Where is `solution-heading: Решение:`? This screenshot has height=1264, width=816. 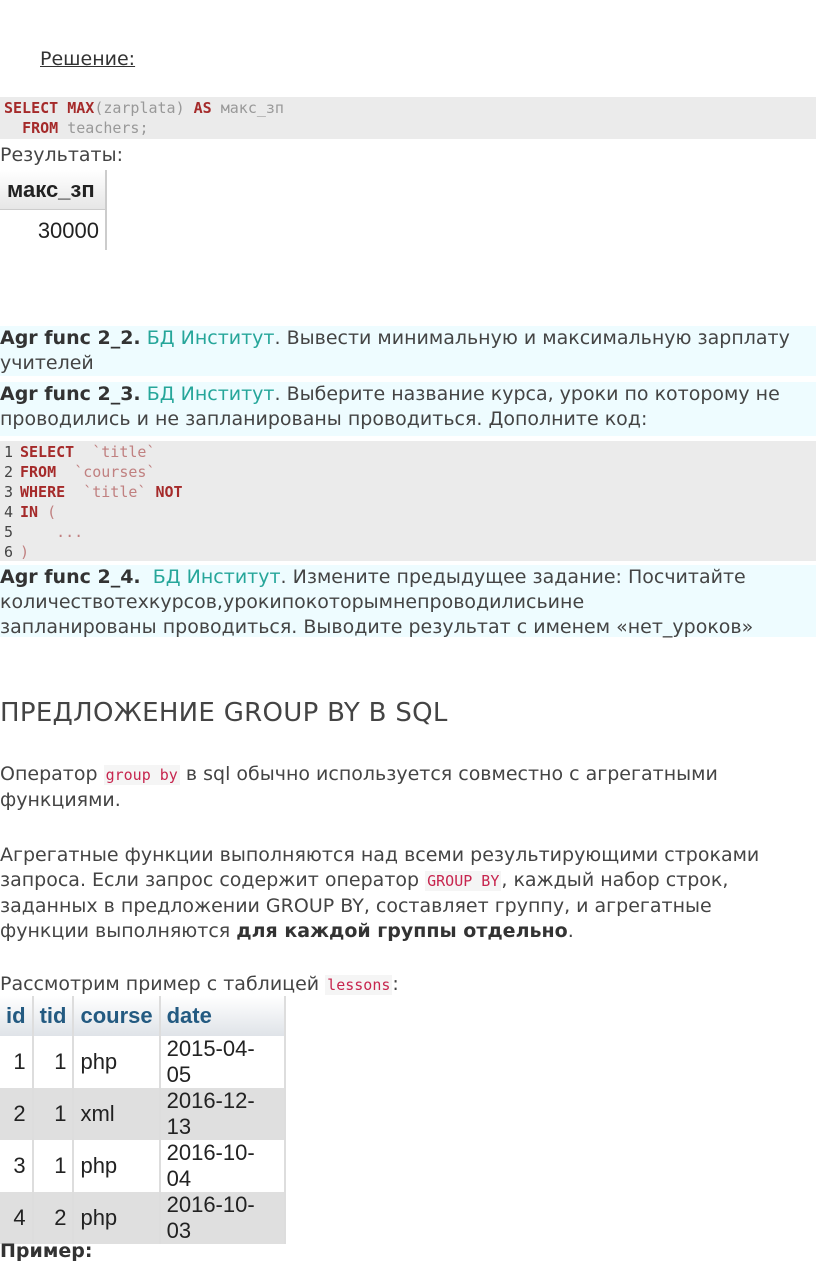
solution-heading: Решение: is located at coordinates (88, 59).